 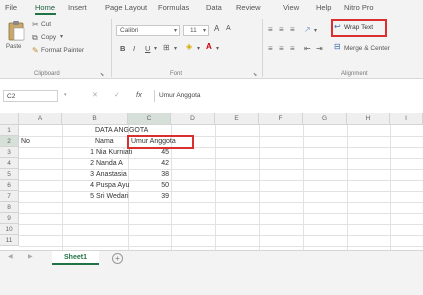 I want to click on font-name-select: Calibri ▾, so click(x=148, y=30).